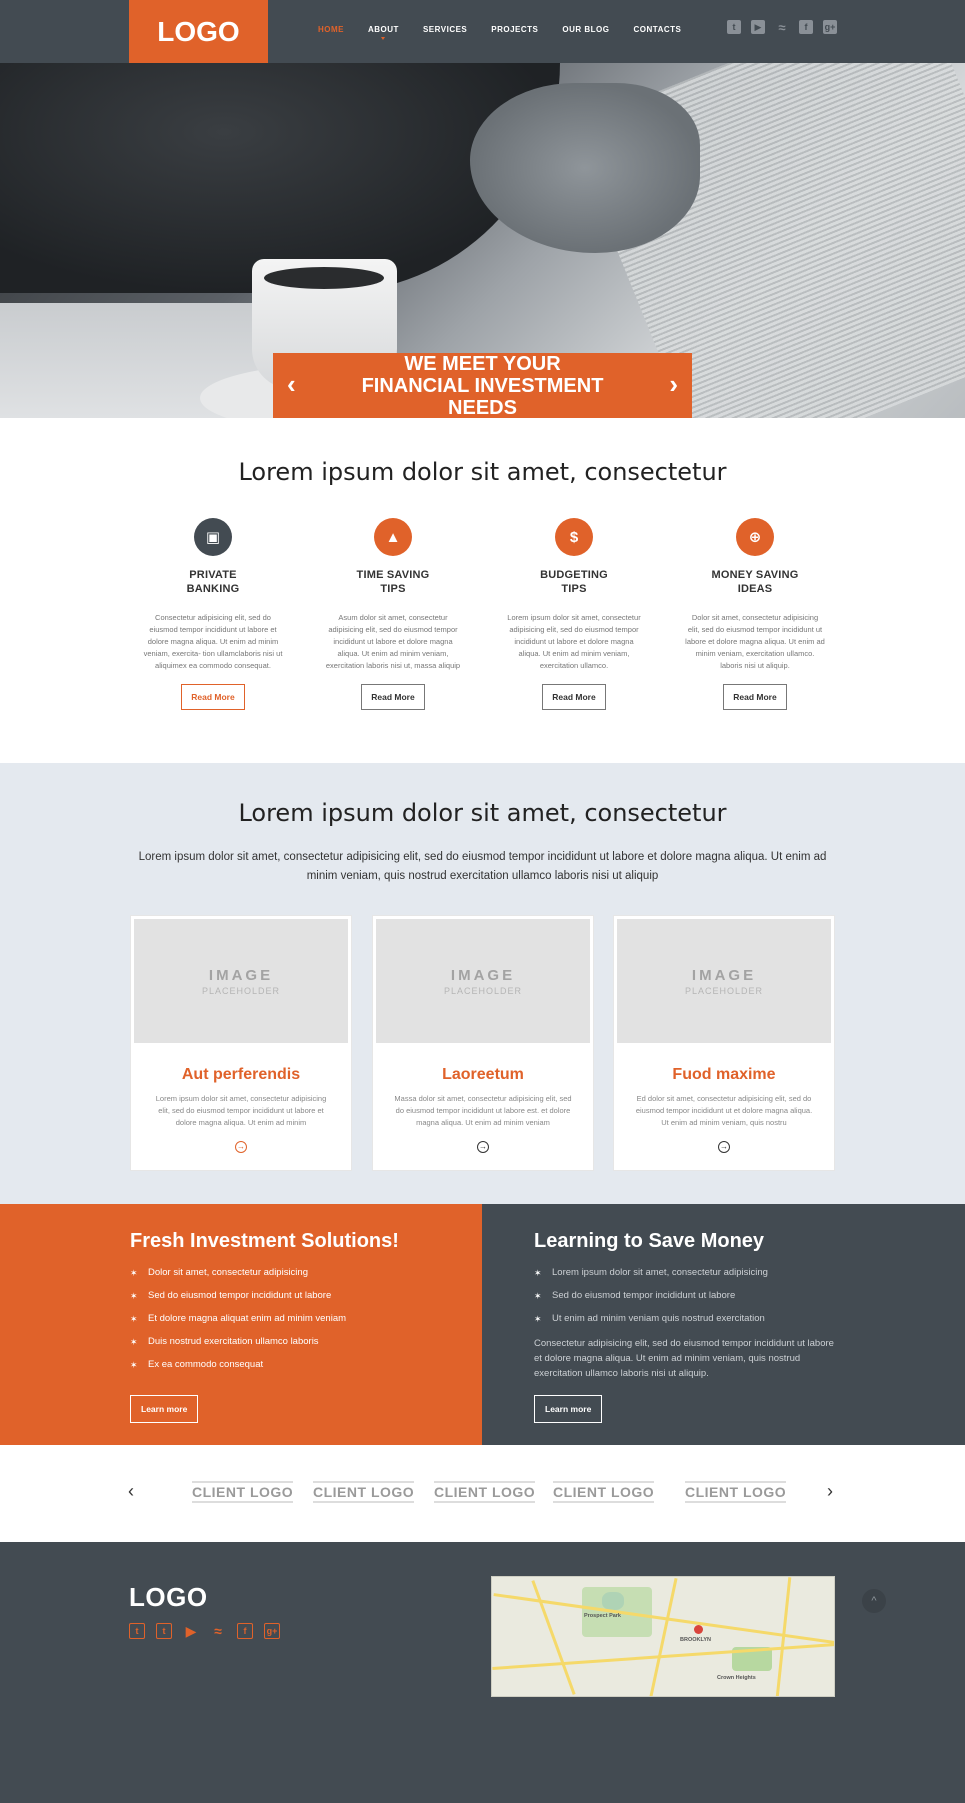  I want to click on hero-hand, so click(585, 168).